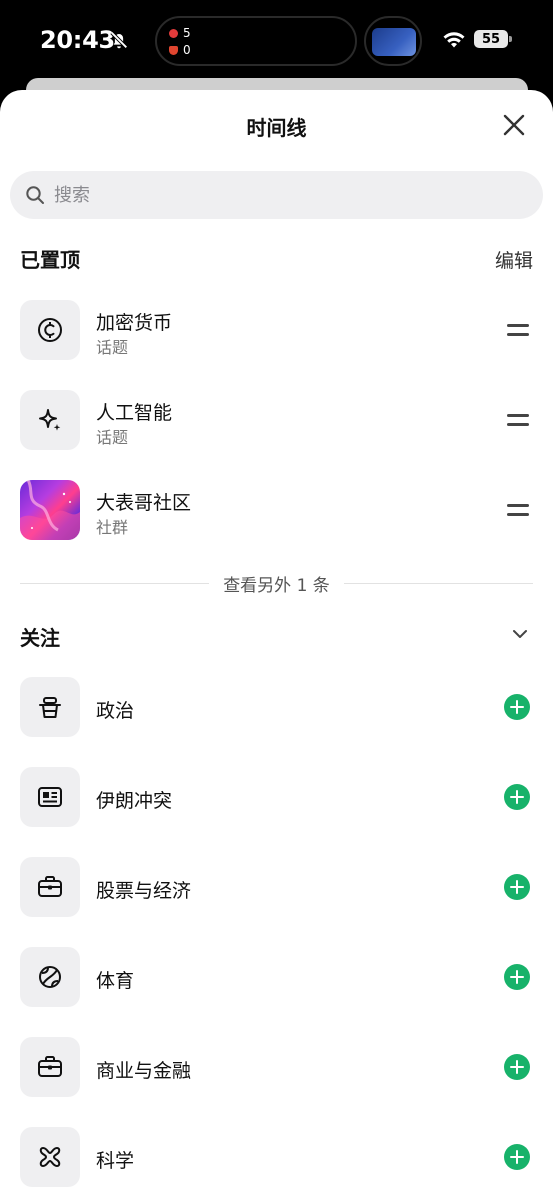 Image resolution: width=553 pixels, height=1200 pixels. Describe the element at coordinates (115, 1161) in the screenshot. I see `following-item-name: 科学` at that location.